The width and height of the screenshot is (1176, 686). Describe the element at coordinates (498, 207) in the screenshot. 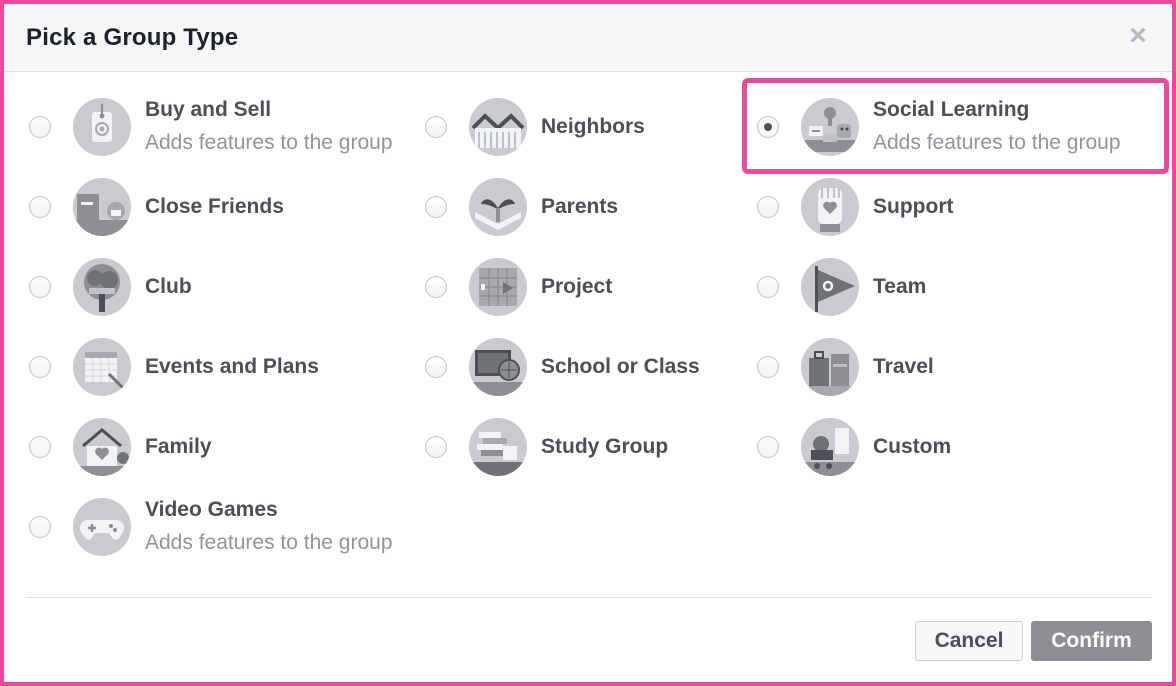

I see `hands-plant-icon` at that location.